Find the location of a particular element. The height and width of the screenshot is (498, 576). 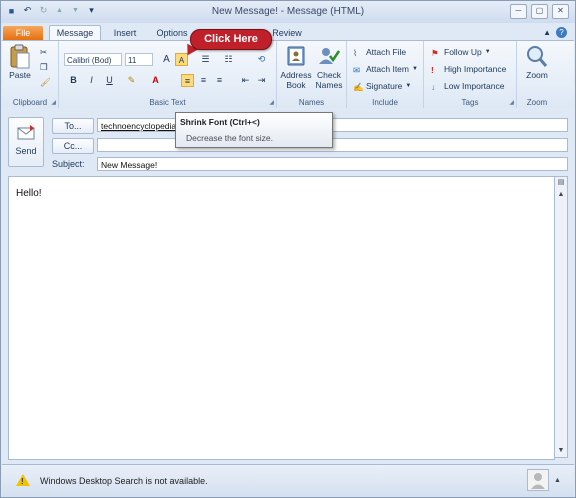

restore-button: ▢ is located at coordinates (539, 11).